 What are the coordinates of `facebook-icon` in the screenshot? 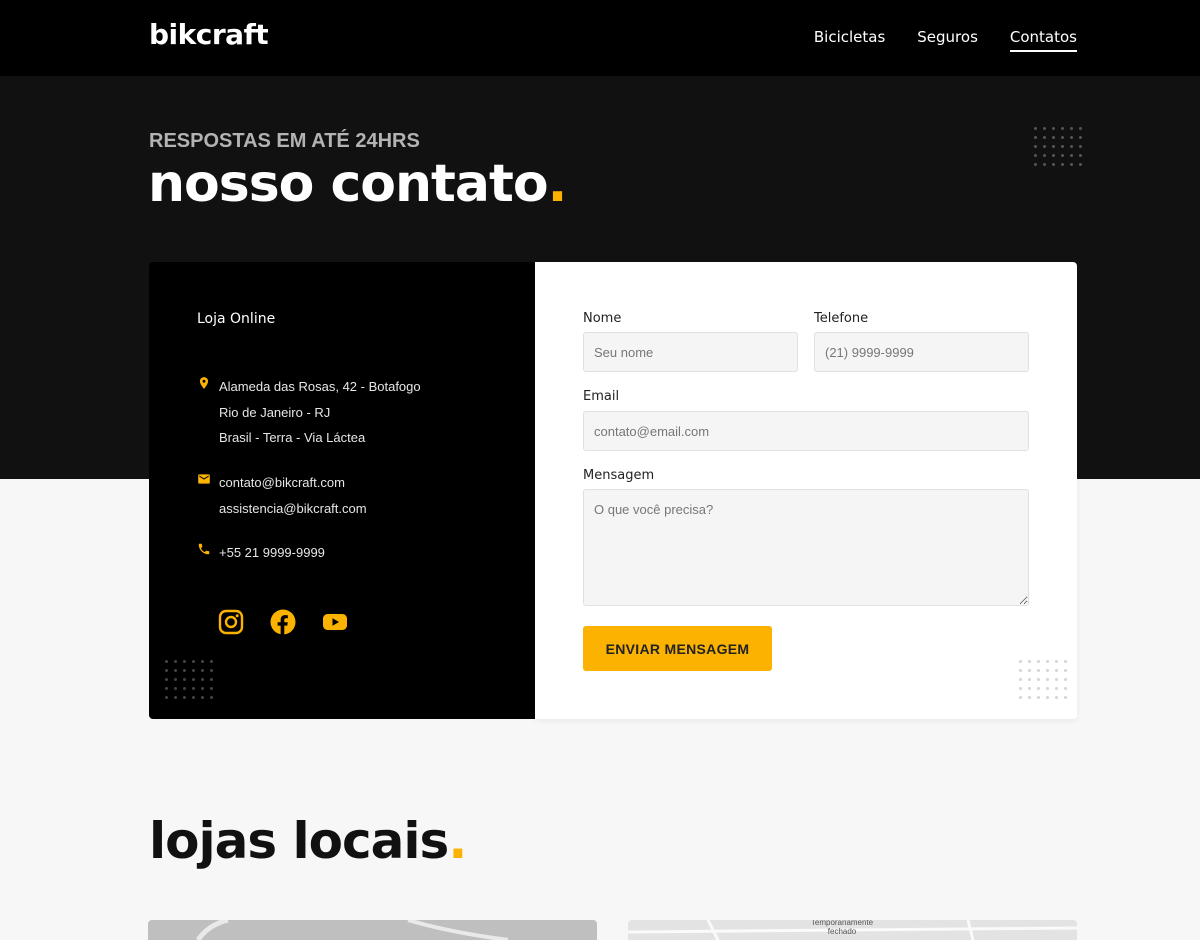 It's located at (283, 622).